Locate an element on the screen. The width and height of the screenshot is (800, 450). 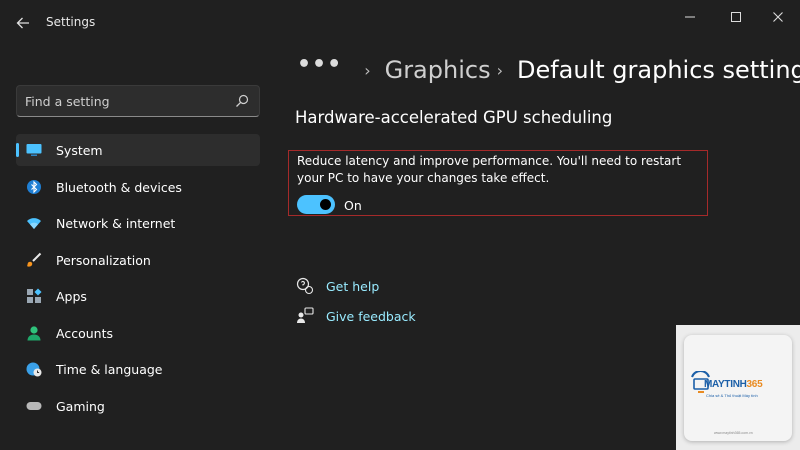
gpu-scheduling-toggle is located at coordinates (316, 204).